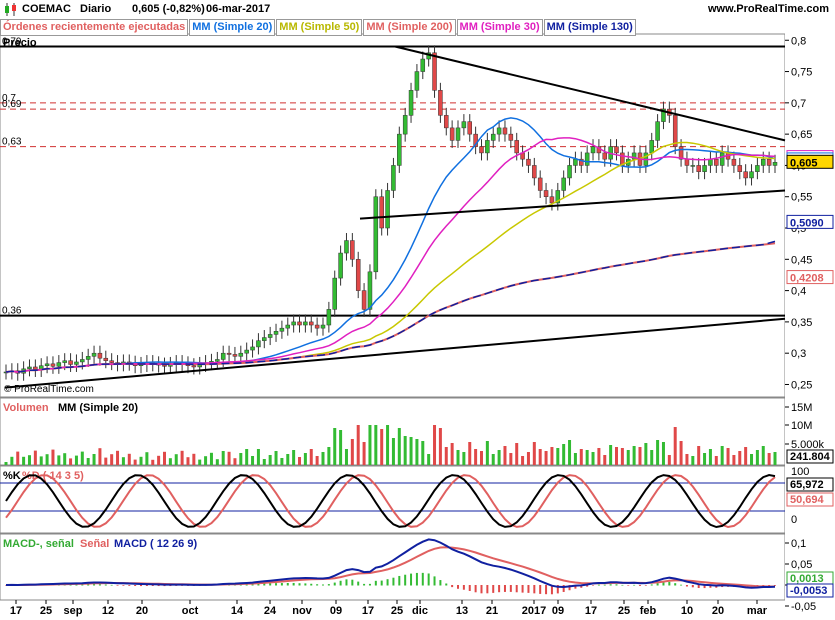 This screenshot has width=835, height=620. What do you see at coordinates (801, 565) in the screenshot?
I see `macd-tick-label: 0,05` at bounding box center [801, 565].